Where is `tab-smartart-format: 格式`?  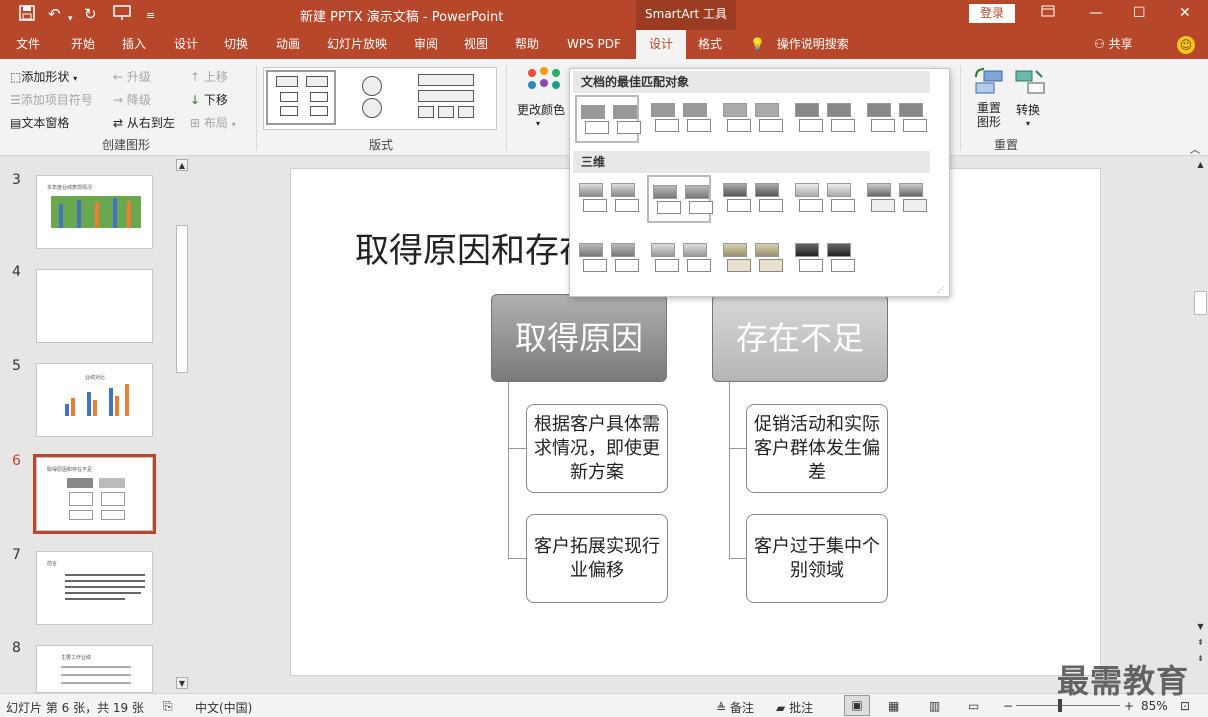 tab-smartart-format: 格式 is located at coordinates (710, 44).